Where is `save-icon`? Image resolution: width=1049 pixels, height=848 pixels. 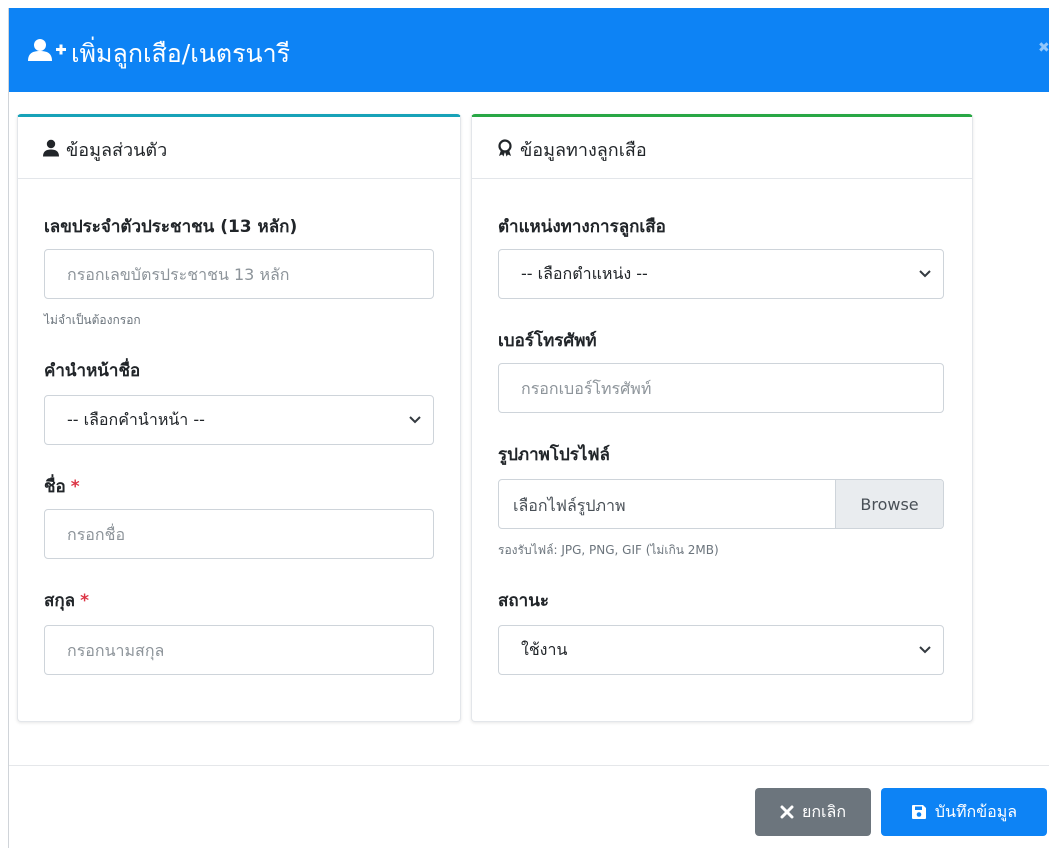
save-icon is located at coordinates (918, 812).